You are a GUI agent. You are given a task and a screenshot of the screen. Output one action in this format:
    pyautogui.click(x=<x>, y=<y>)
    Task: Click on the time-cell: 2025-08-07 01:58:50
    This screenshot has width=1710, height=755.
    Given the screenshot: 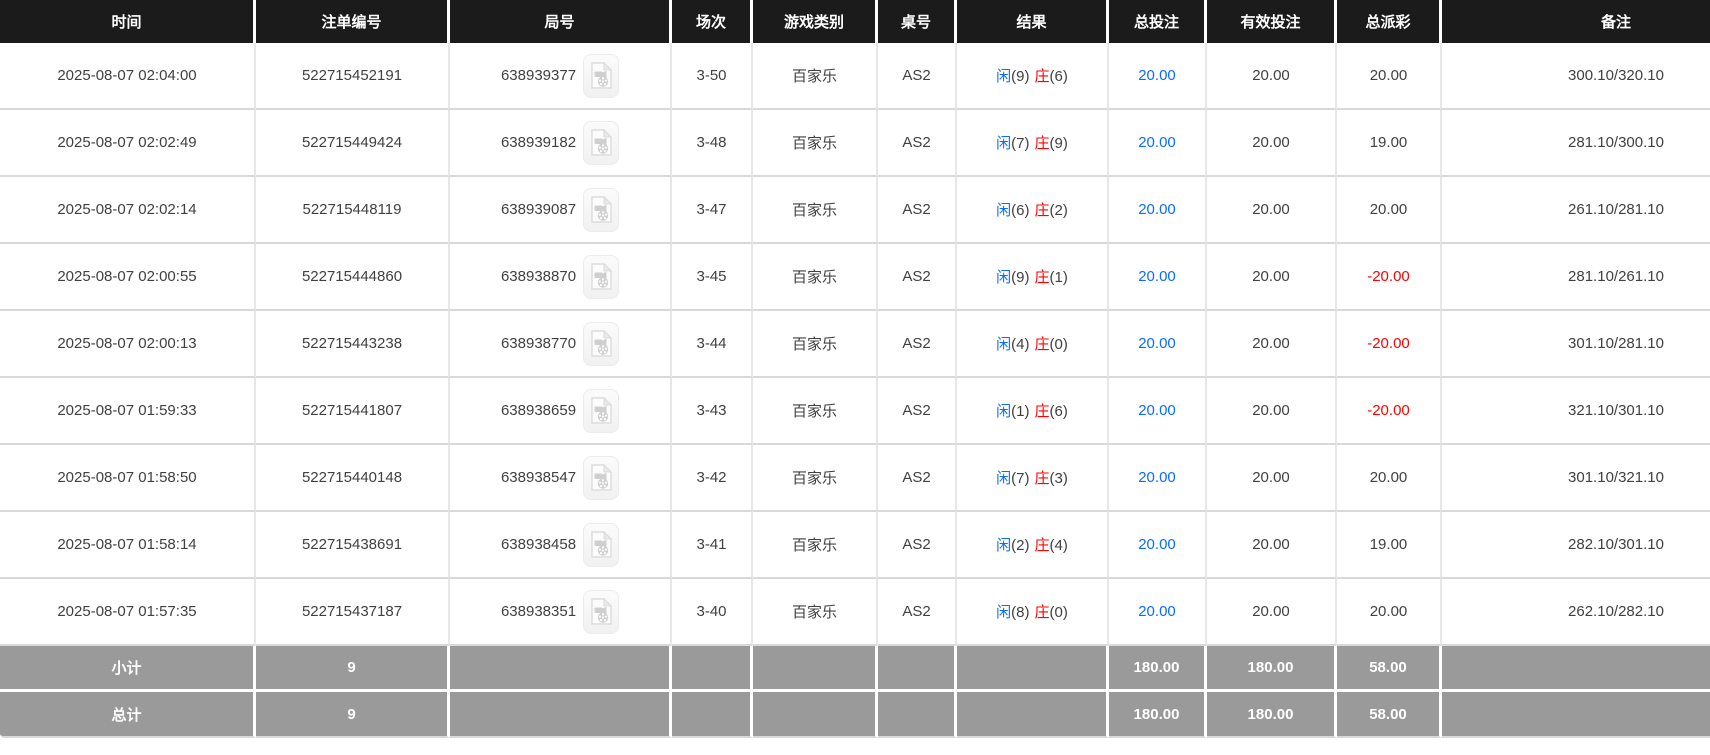 What is the action you would take?
    pyautogui.click(x=128, y=478)
    